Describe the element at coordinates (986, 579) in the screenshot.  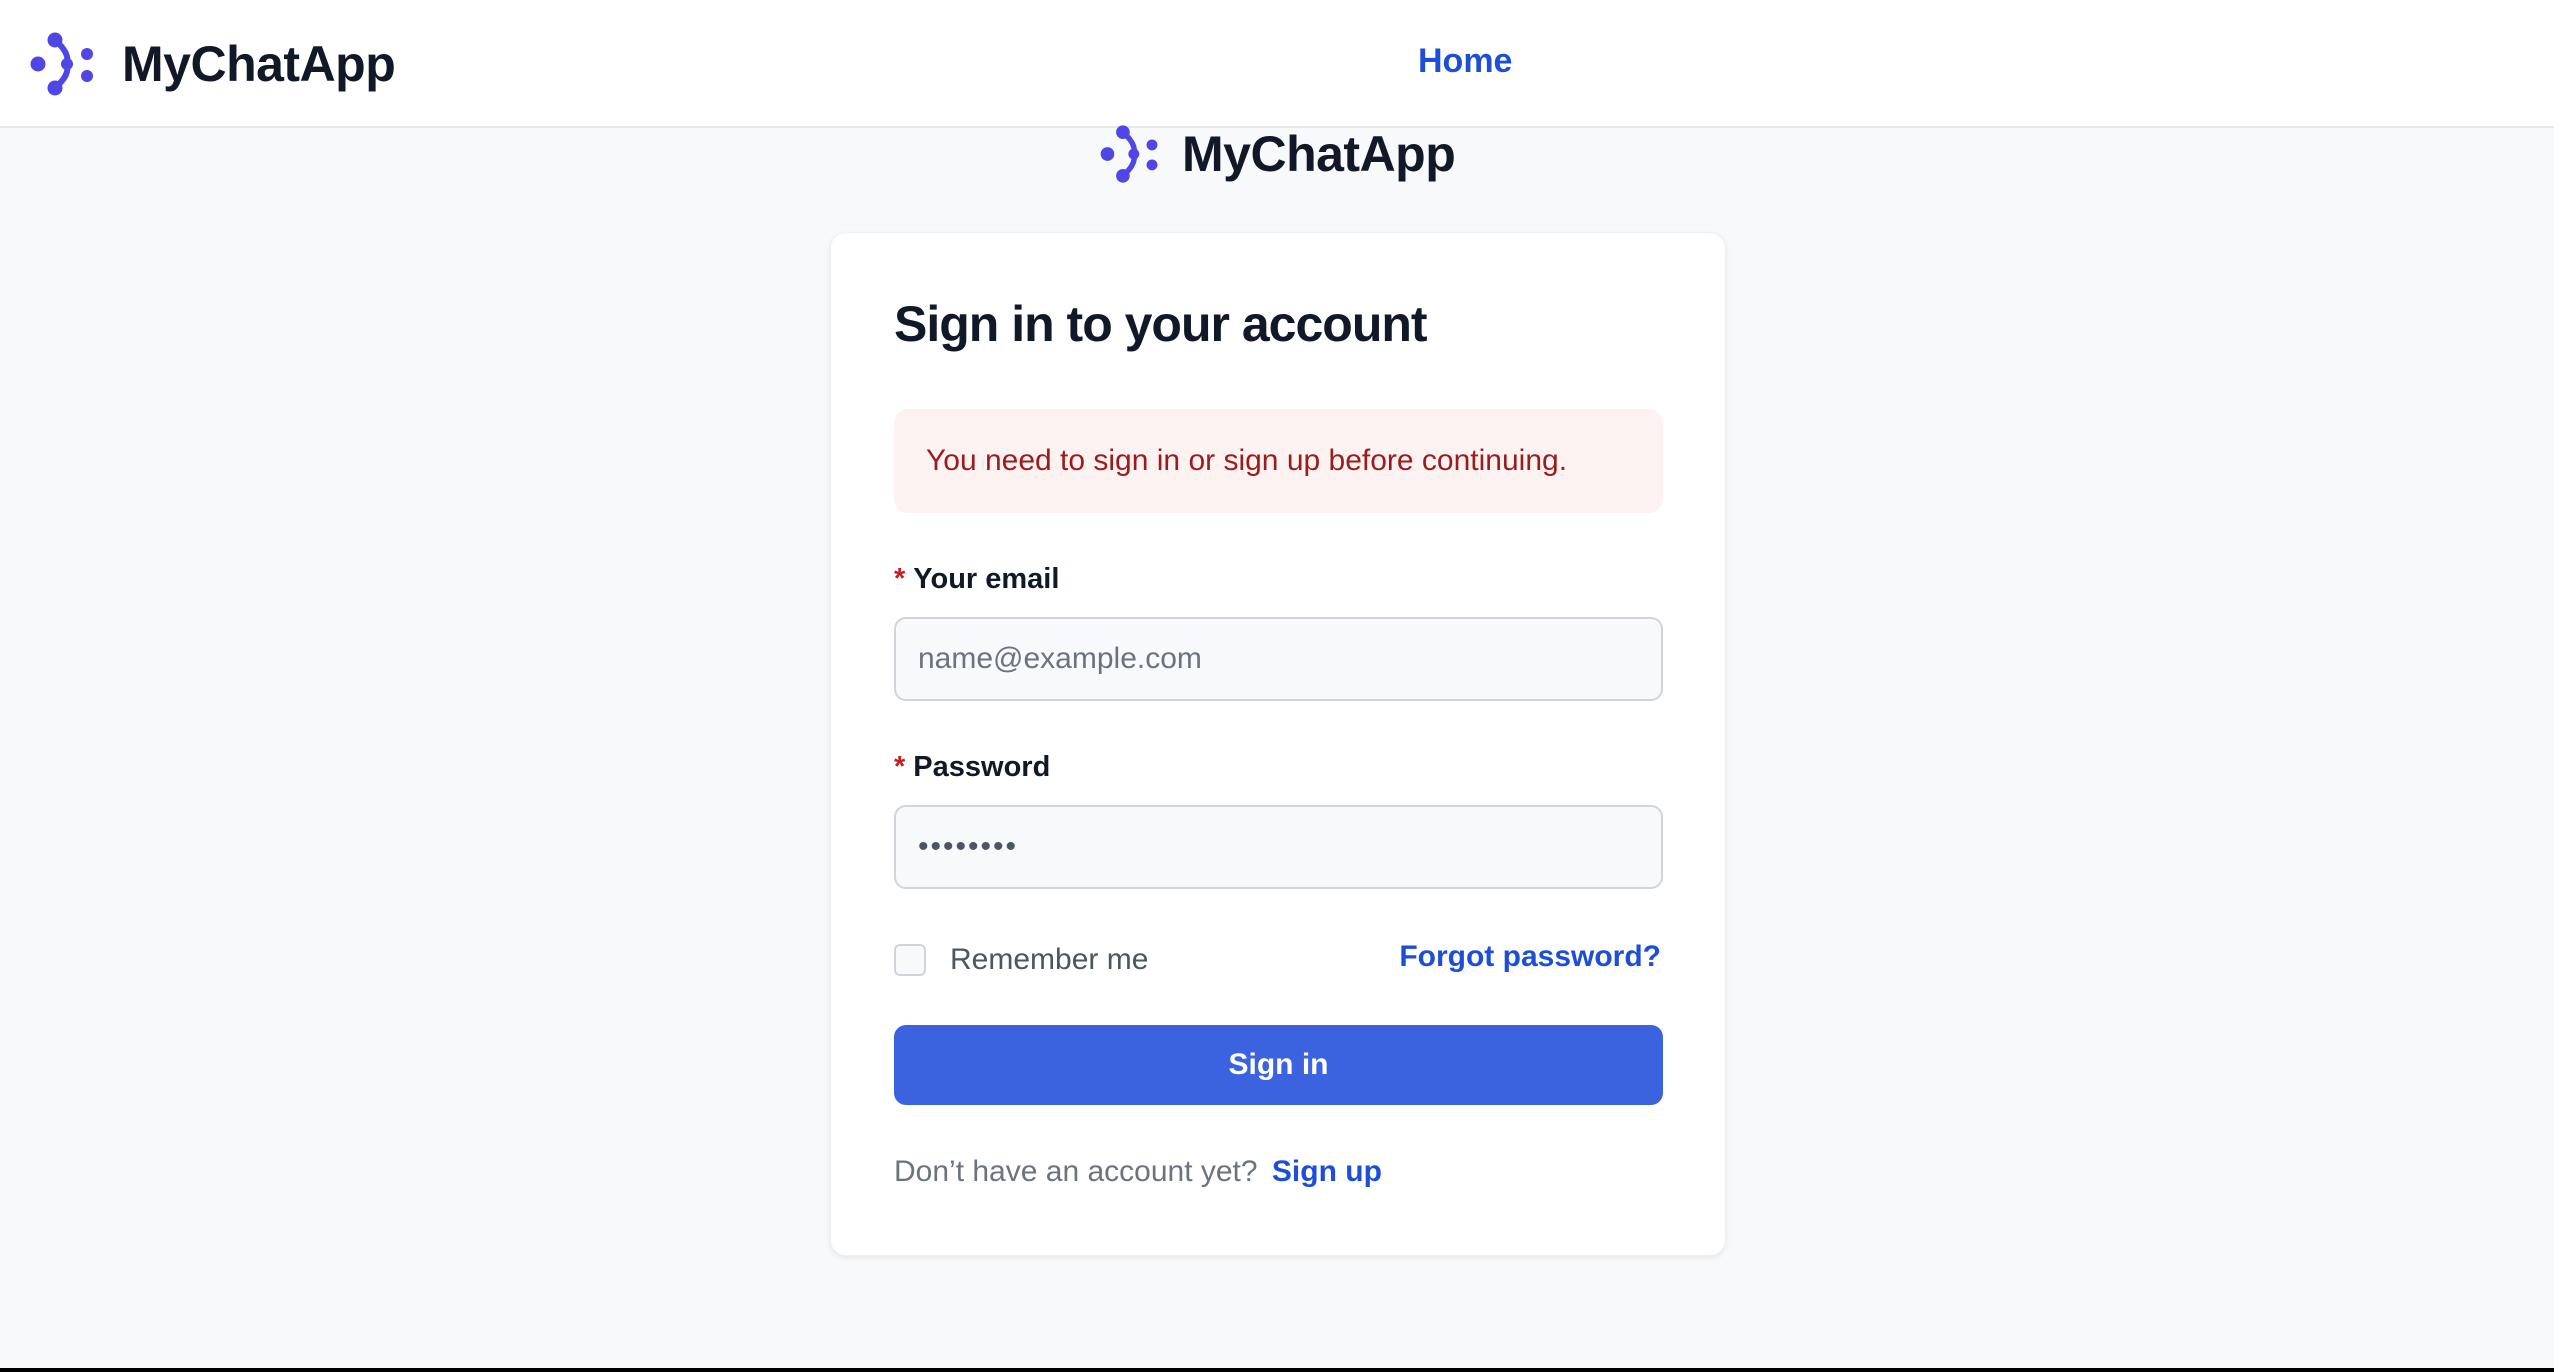
I see `email-label-text: Your email` at that location.